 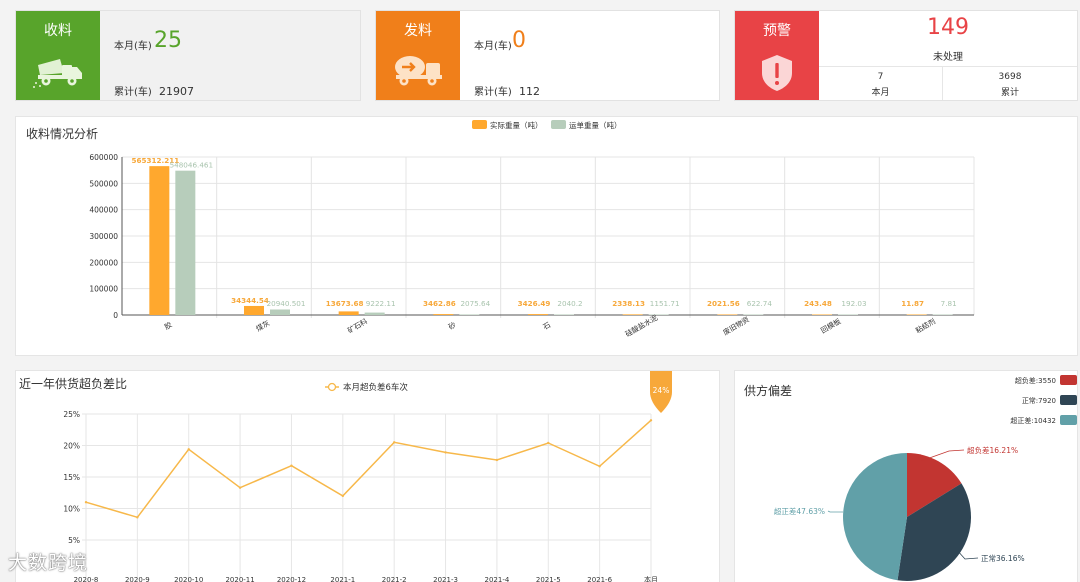 What do you see at coordinates (628, 303) in the screenshot?
I see `bar-value-label: 2338.13` at bounding box center [628, 303].